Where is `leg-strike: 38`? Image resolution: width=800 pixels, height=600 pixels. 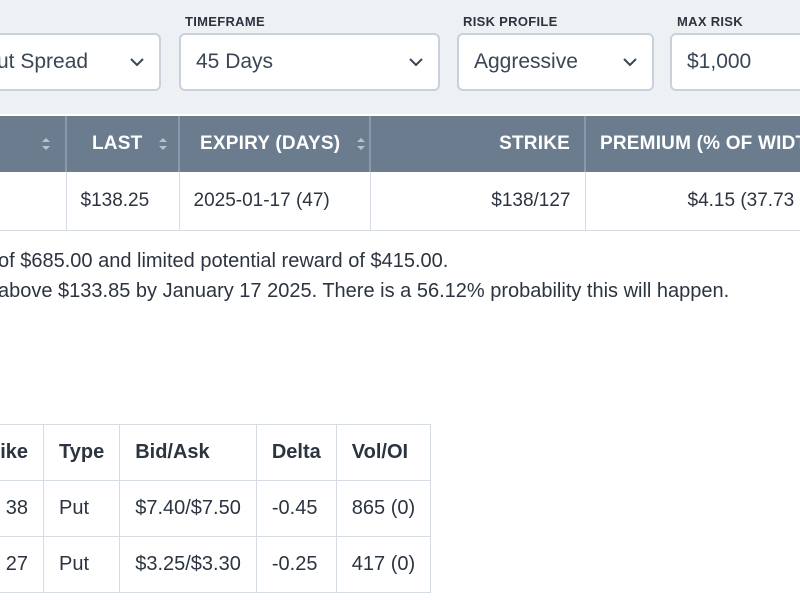
leg-strike: 38 is located at coordinates (22, 508).